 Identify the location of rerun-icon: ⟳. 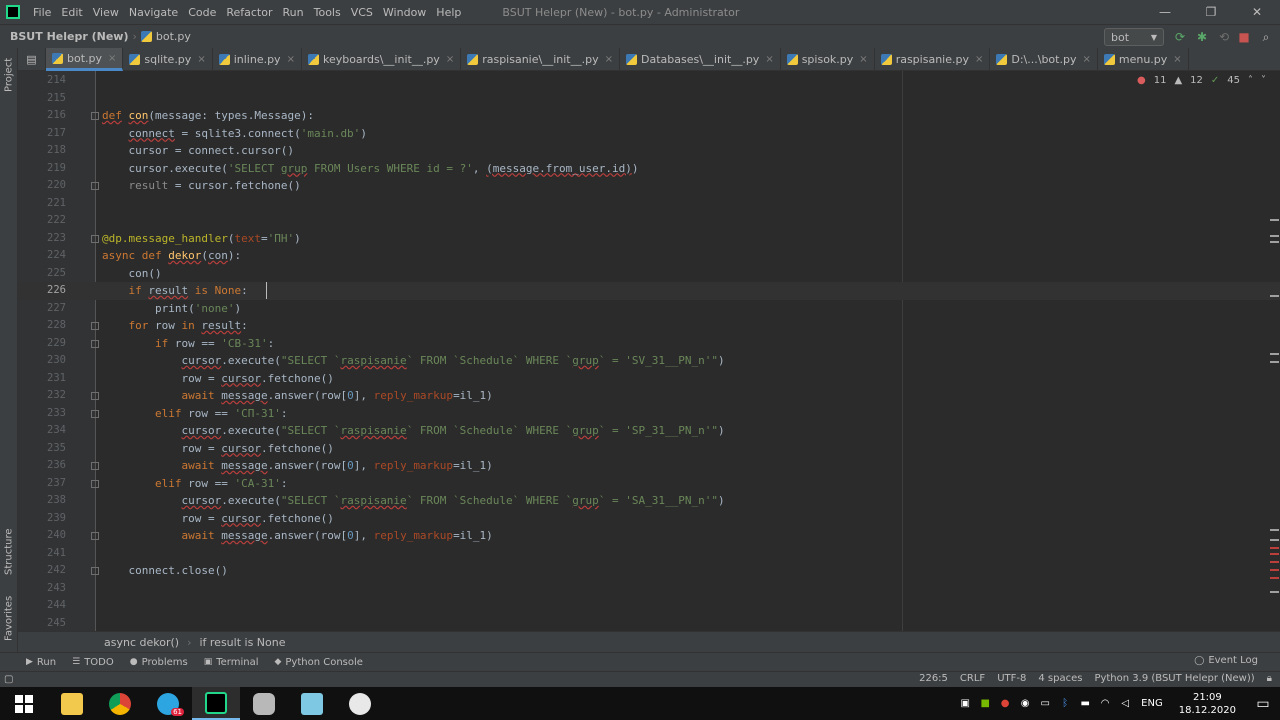
(1180, 37).